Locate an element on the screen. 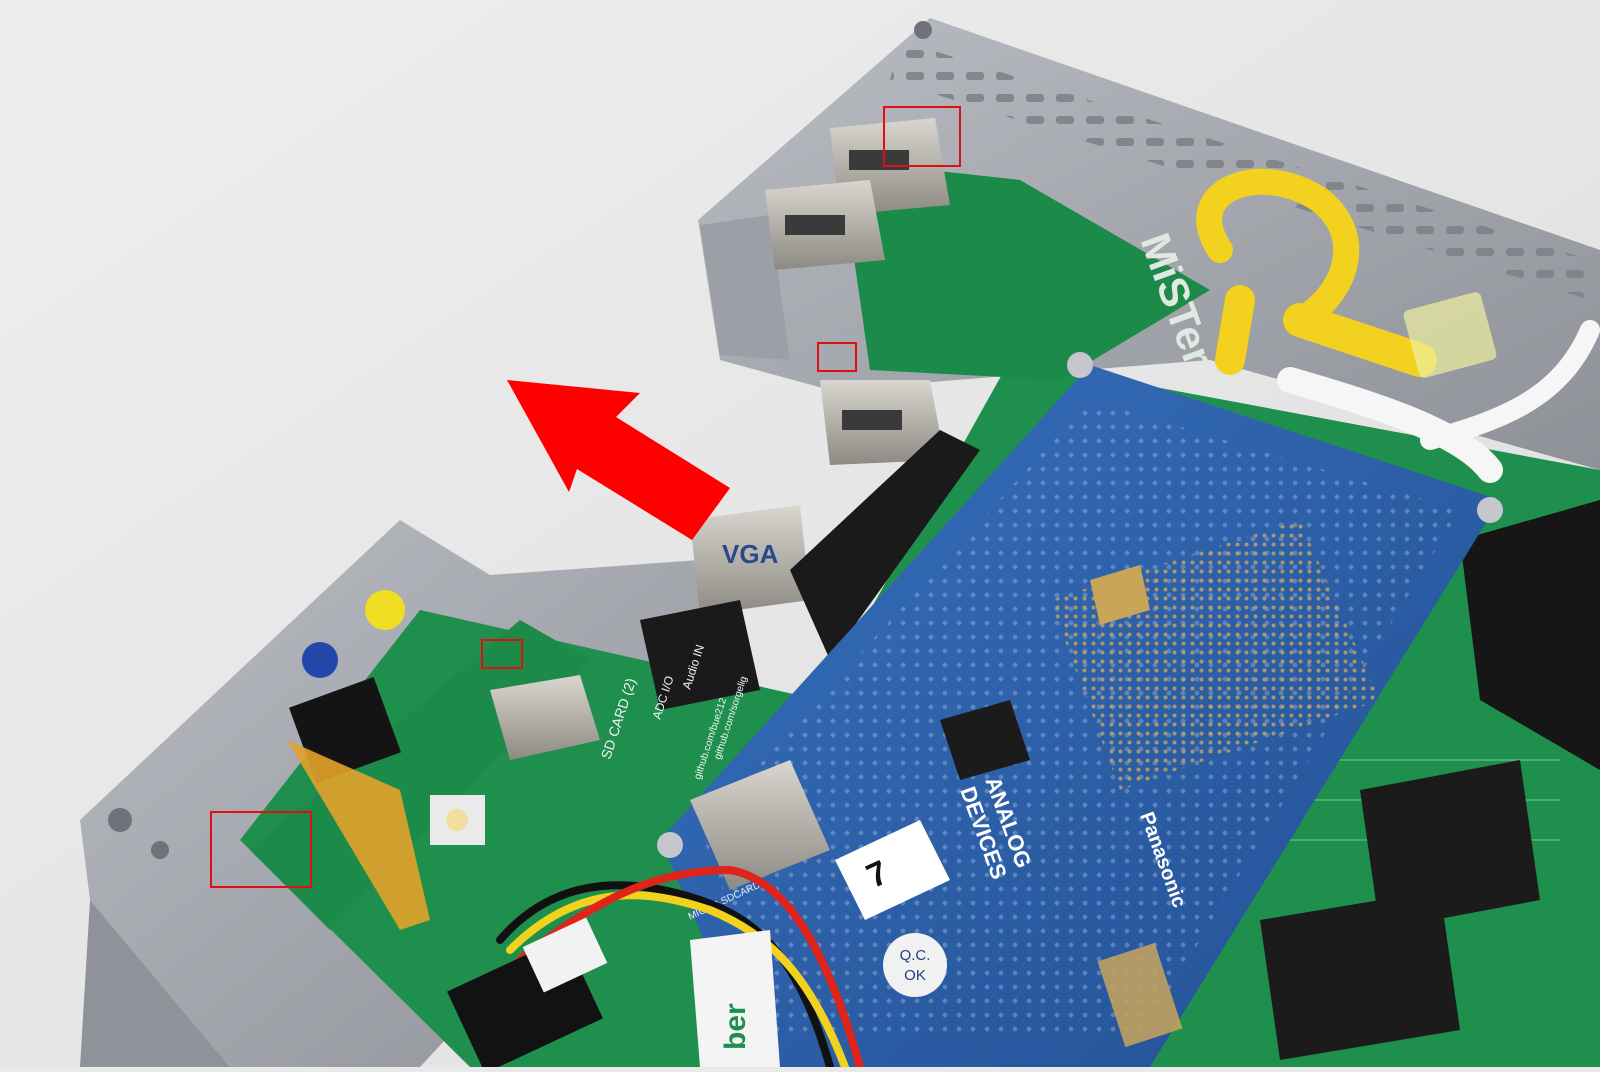 The width and height of the screenshot is (1600, 1072). sdram-chip is located at coordinates (1360, 975).